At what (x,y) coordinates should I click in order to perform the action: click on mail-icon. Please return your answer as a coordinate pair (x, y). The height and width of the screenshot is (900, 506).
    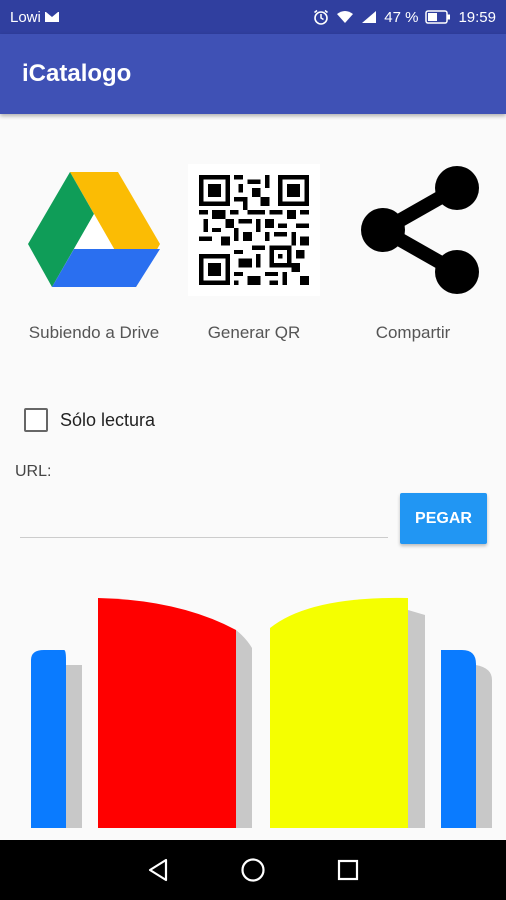
    Looking at the image, I should click on (51, 17).